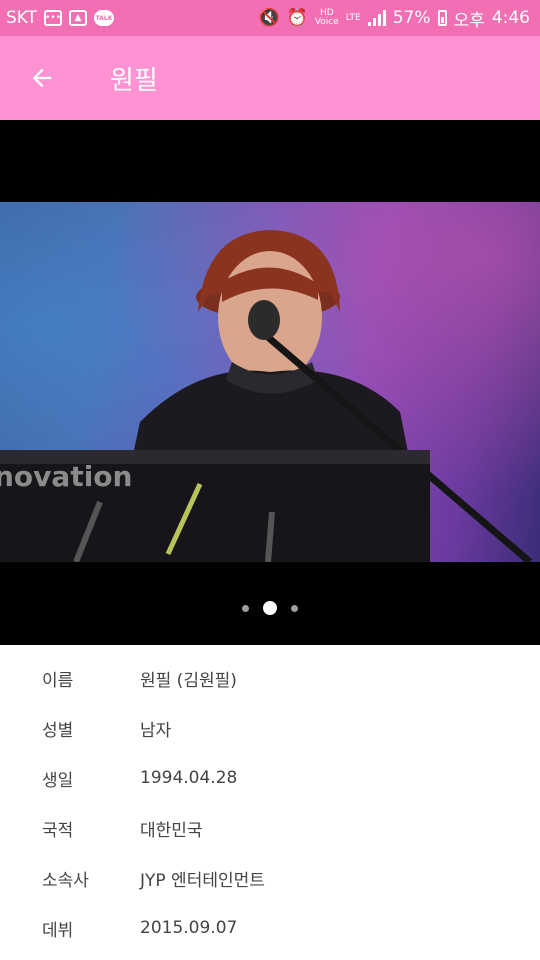 This screenshot has height=960, width=540. Describe the element at coordinates (270, 878) in the screenshot. I see `info-row-agency: 소속사 JYP 엔터테인먼트` at that location.